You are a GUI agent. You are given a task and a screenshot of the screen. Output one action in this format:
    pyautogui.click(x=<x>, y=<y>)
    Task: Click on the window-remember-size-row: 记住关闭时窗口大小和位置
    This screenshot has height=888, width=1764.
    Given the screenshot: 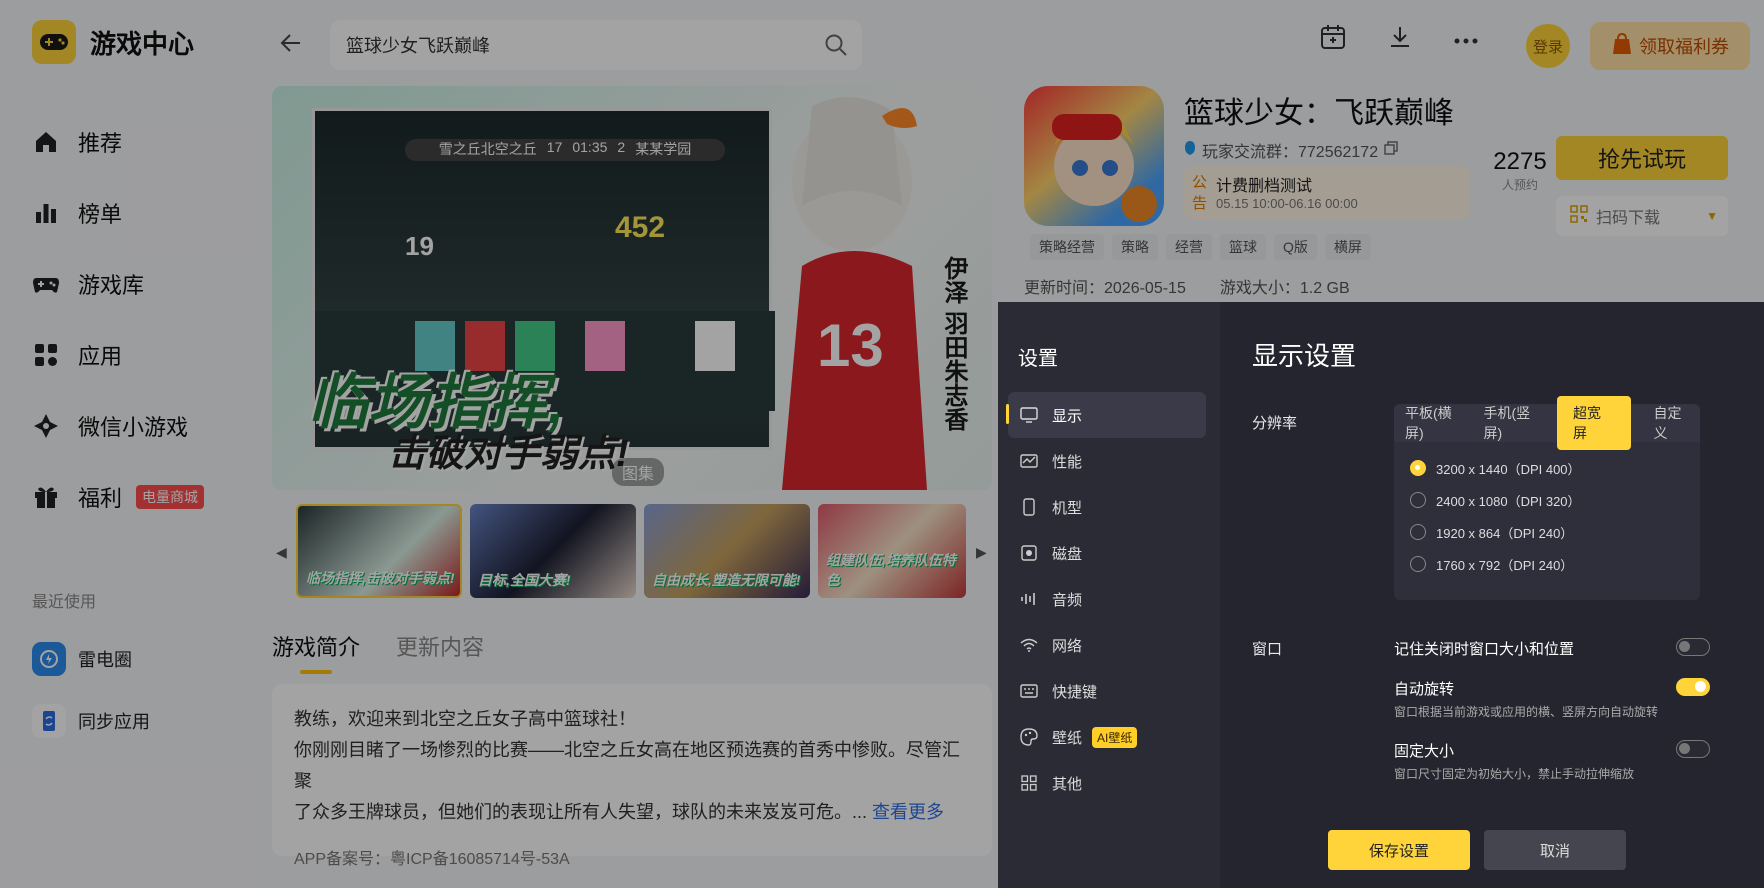 What is the action you would take?
    pyautogui.click(x=1554, y=648)
    